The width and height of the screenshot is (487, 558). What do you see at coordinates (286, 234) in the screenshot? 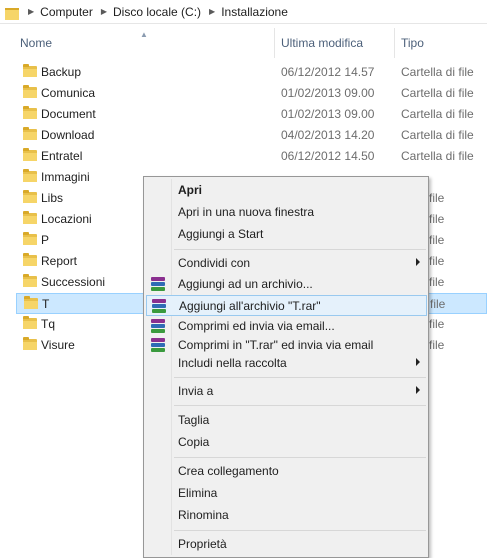
I see `menu-item-add-to-start: Aggiungi a Start` at bounding box center [286, 234].